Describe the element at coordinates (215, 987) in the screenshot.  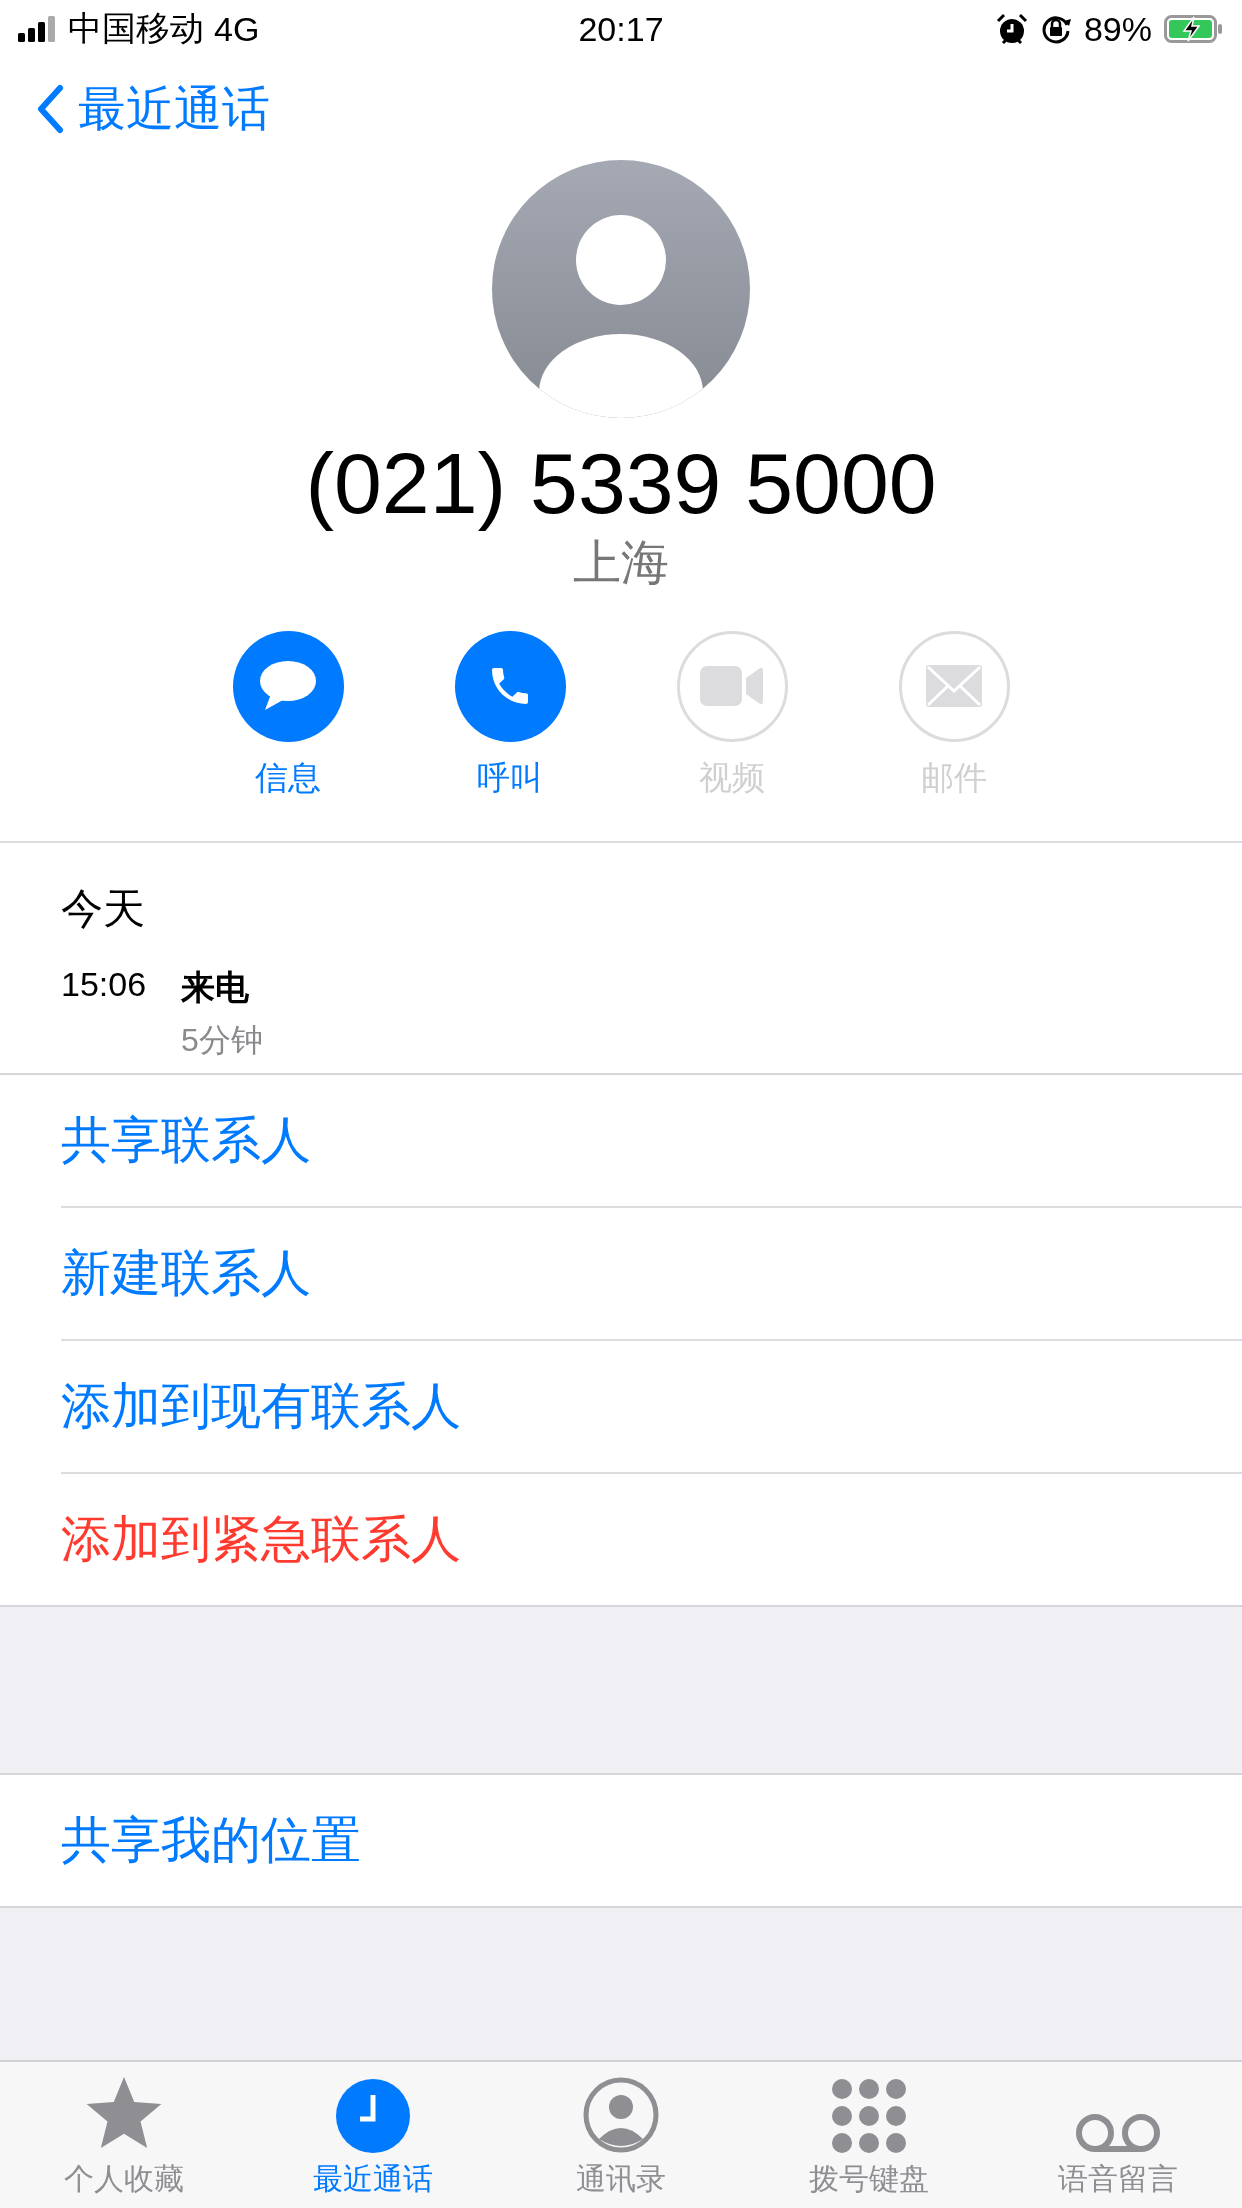
I see `call-type: 来电` at that location.